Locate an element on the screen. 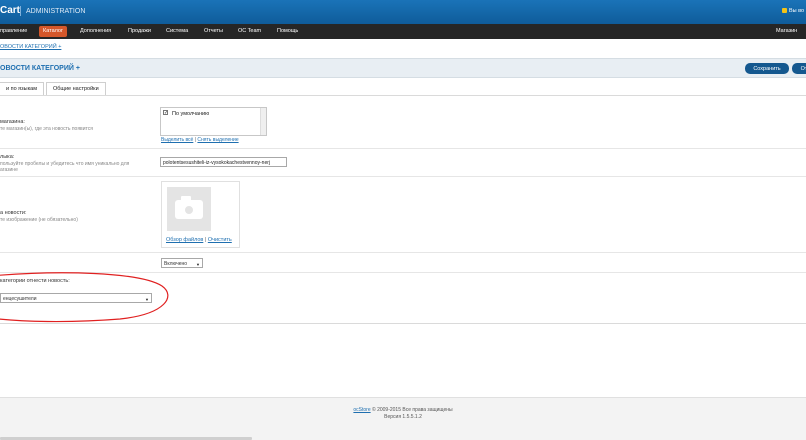 This screenshot has height=440, width=806. lock-icon is located at coordinates (784, 10).